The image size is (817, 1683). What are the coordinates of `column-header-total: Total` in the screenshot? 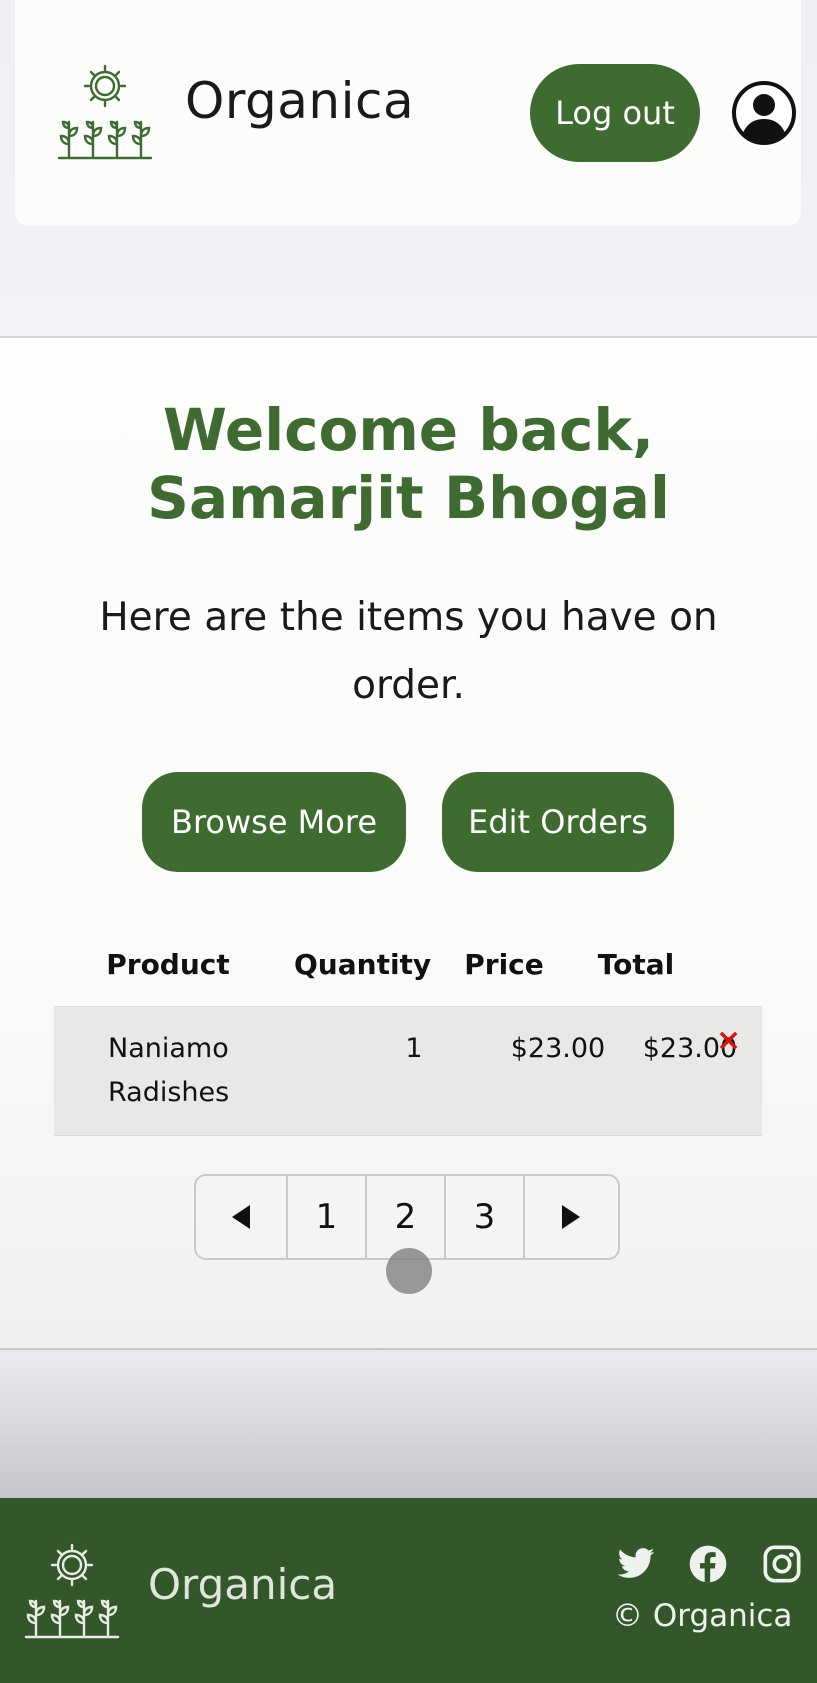 It's located at (636, 964).